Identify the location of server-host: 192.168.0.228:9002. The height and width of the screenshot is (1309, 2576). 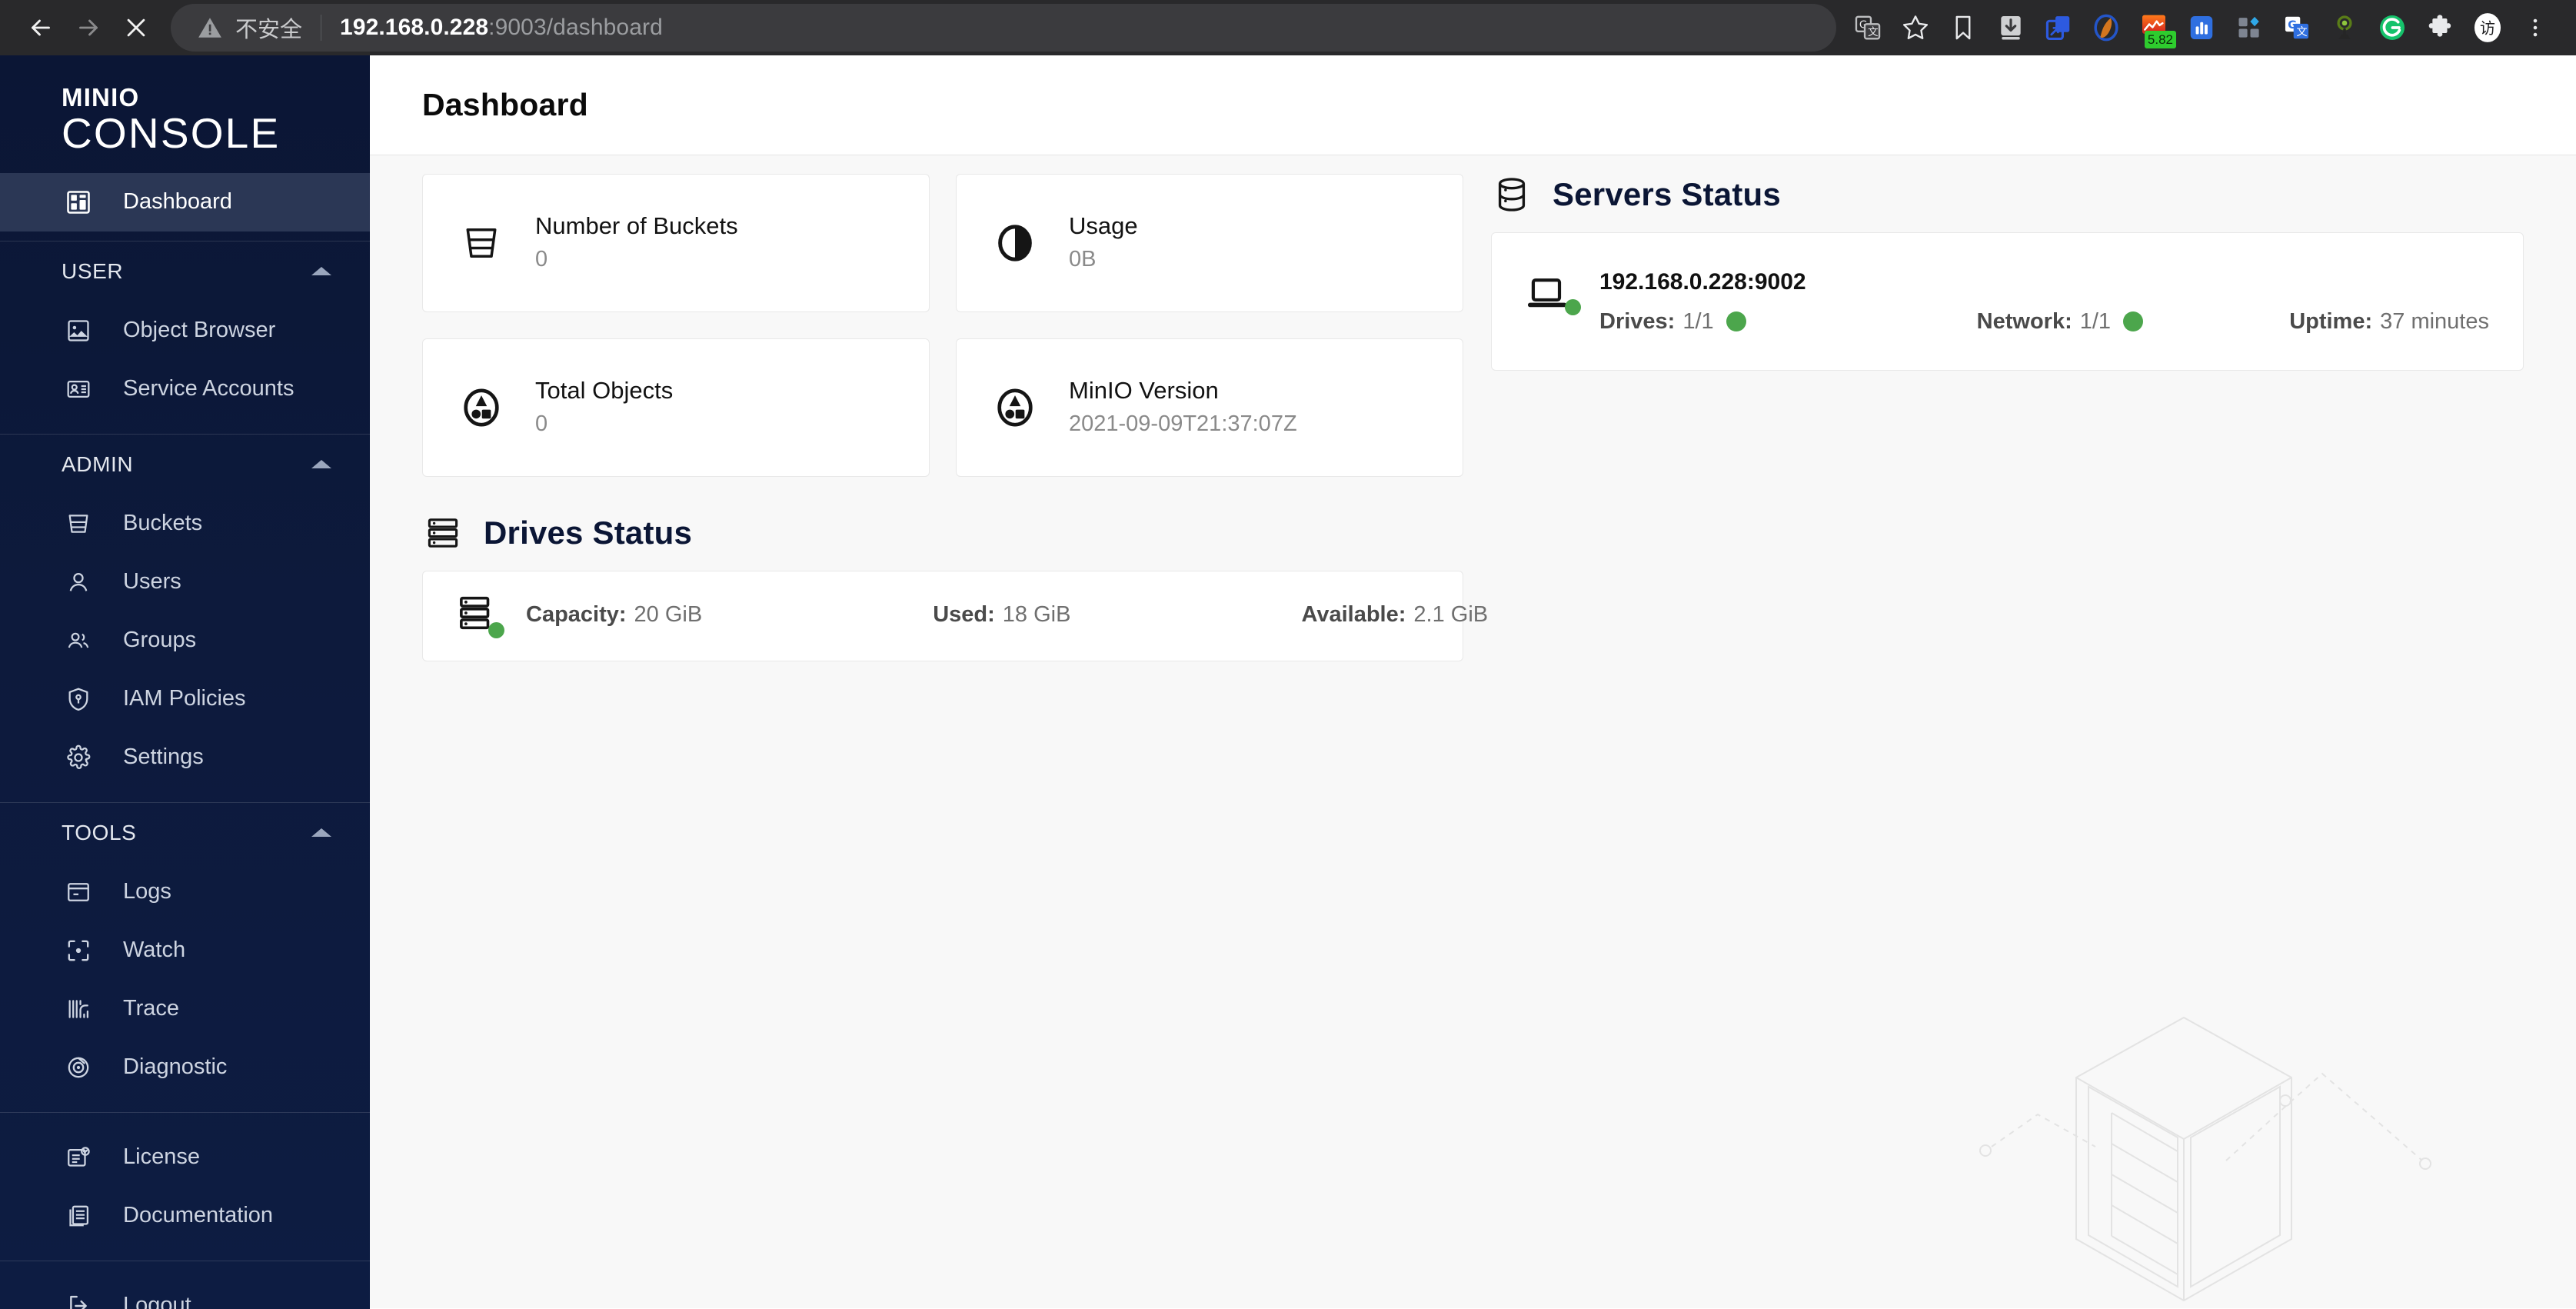
(1702, 281).